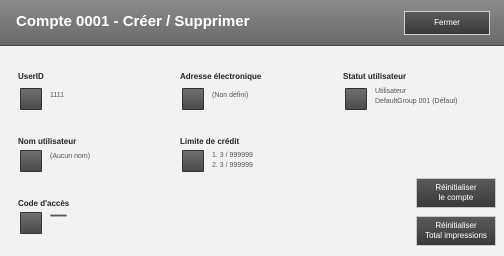 The image size is (504, 256). What do you see at coordinates (31, 223) in the screenshot?
I see `access-code-button` at bounding box center [31, 223].